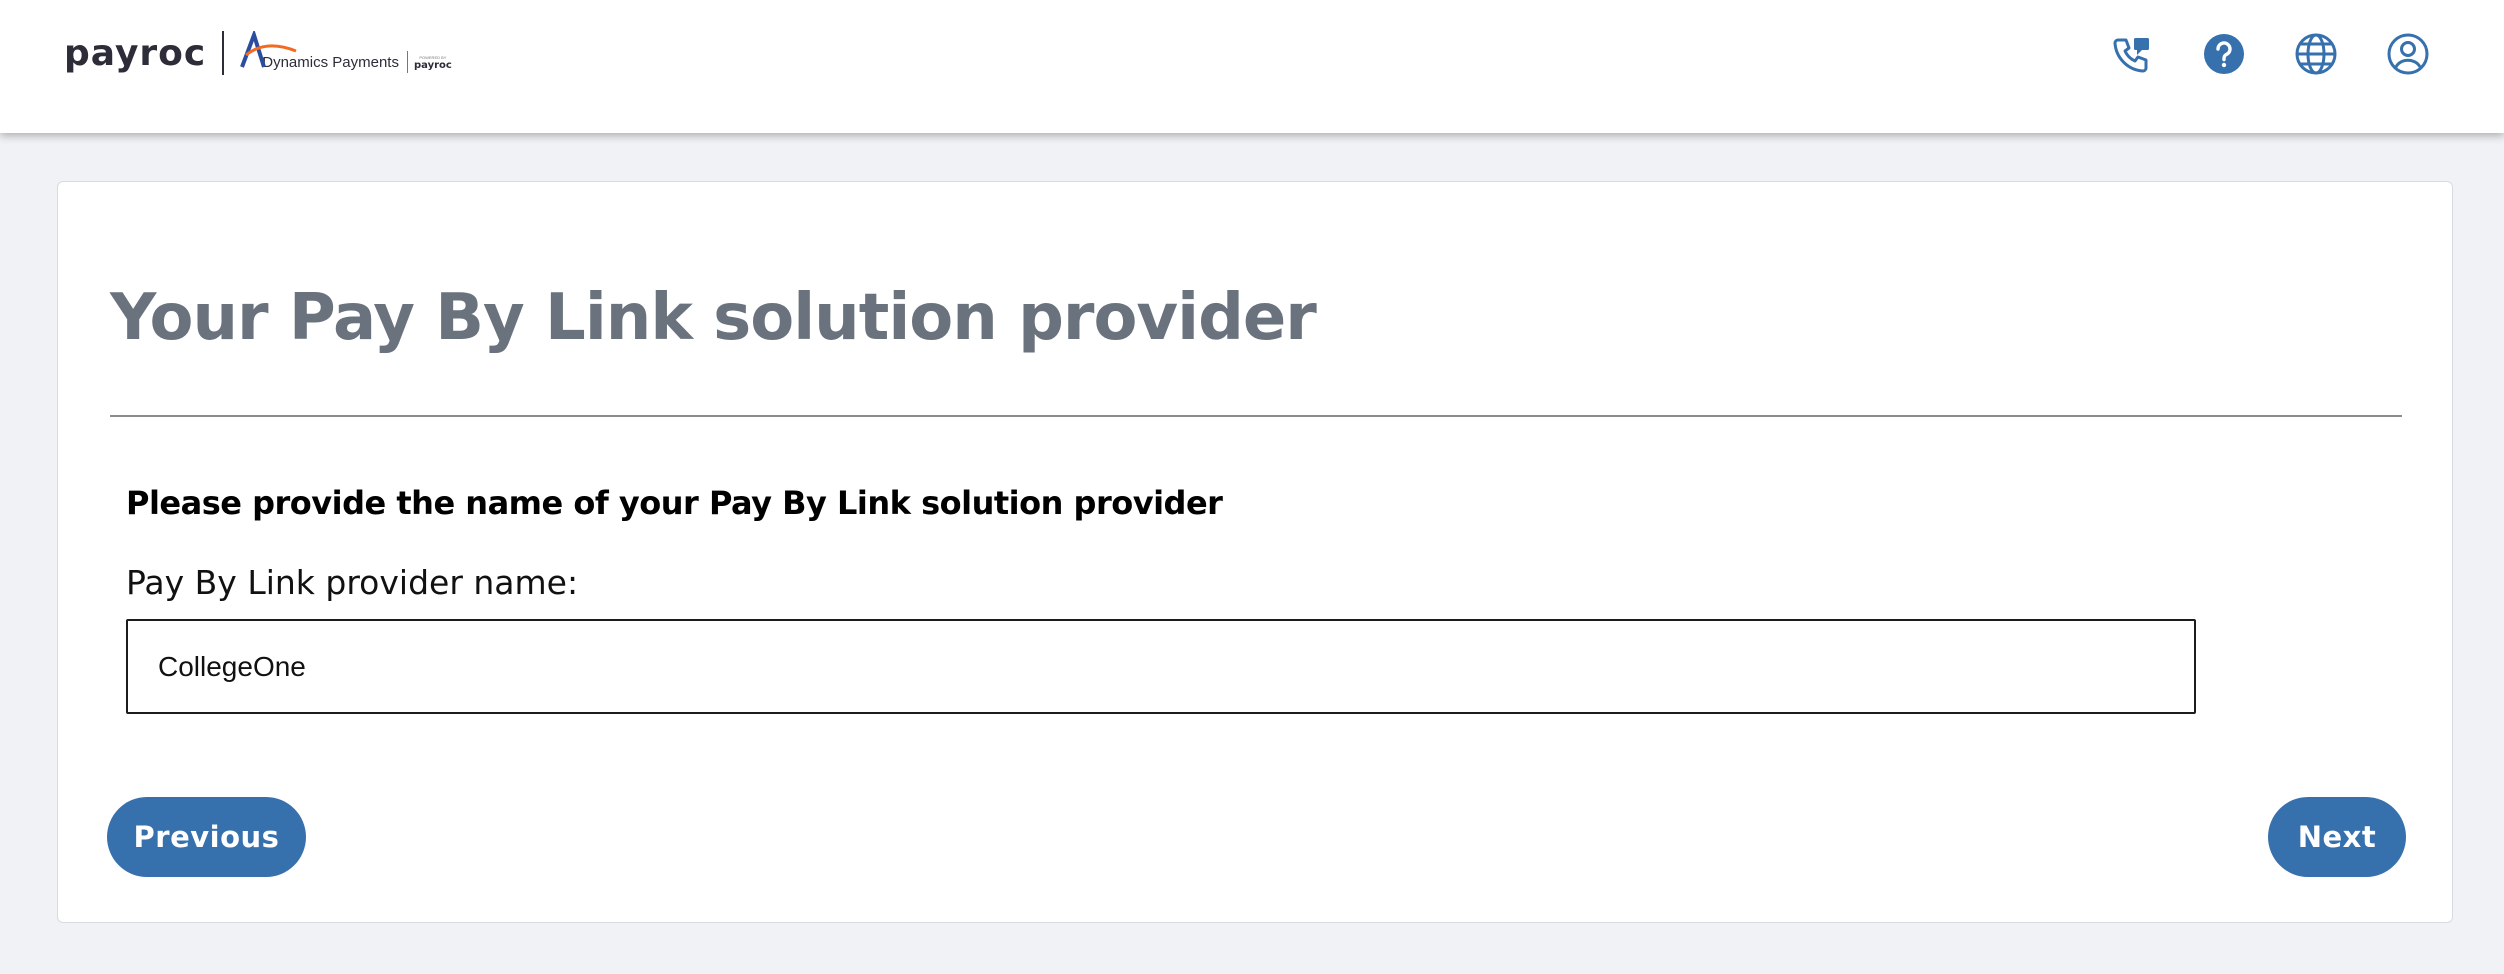 The height and width of the screenshot is (974, 2504). I want to click on title-divider, so click(1256, 416).